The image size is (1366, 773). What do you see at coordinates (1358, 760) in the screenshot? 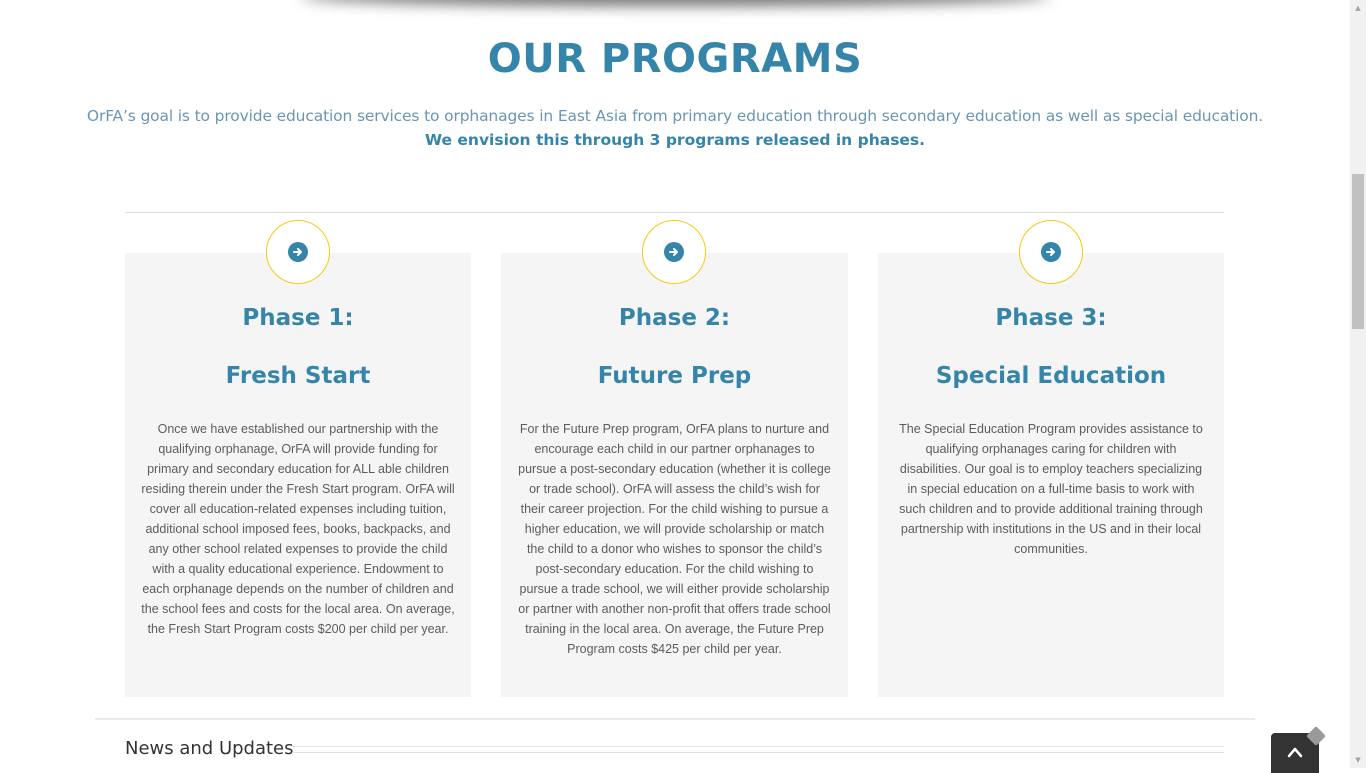
I see `triangle-down-icon: ▼` at bounding box center [1358, 760].